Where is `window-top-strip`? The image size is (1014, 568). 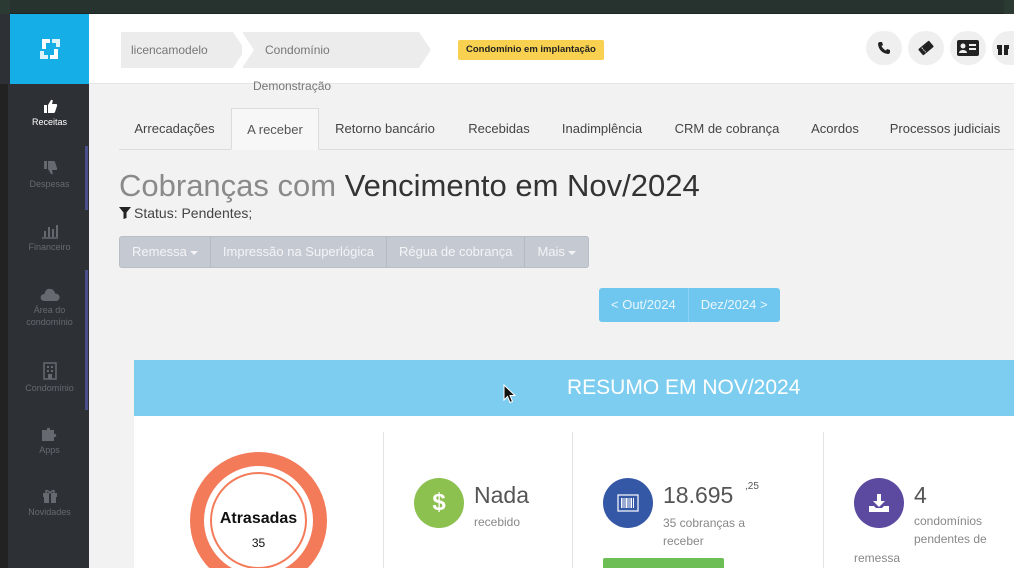
window-top-strip is located at coordinates (507, 7).